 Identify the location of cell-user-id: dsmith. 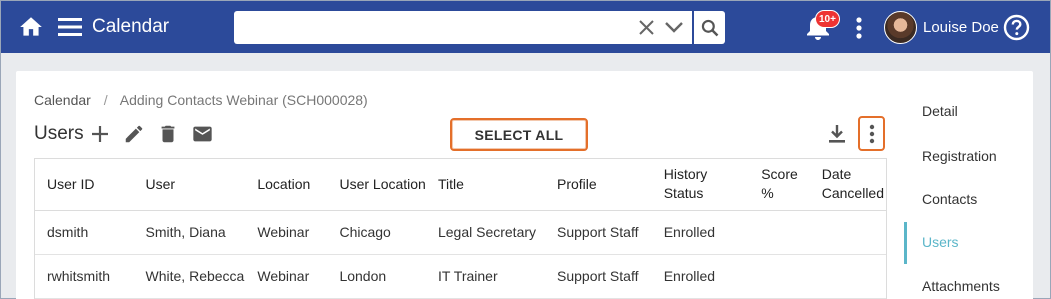
(84, 232).